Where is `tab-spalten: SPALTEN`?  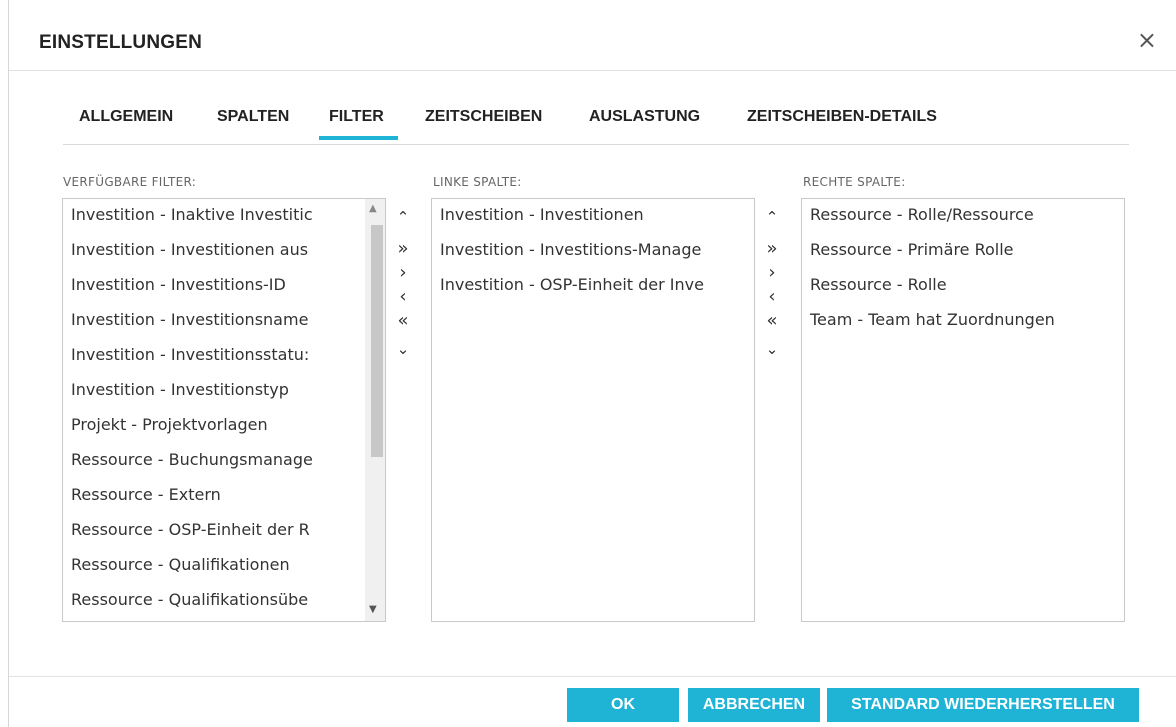 tab-spalten: SPALTEN is located at coordinates (253, 117).